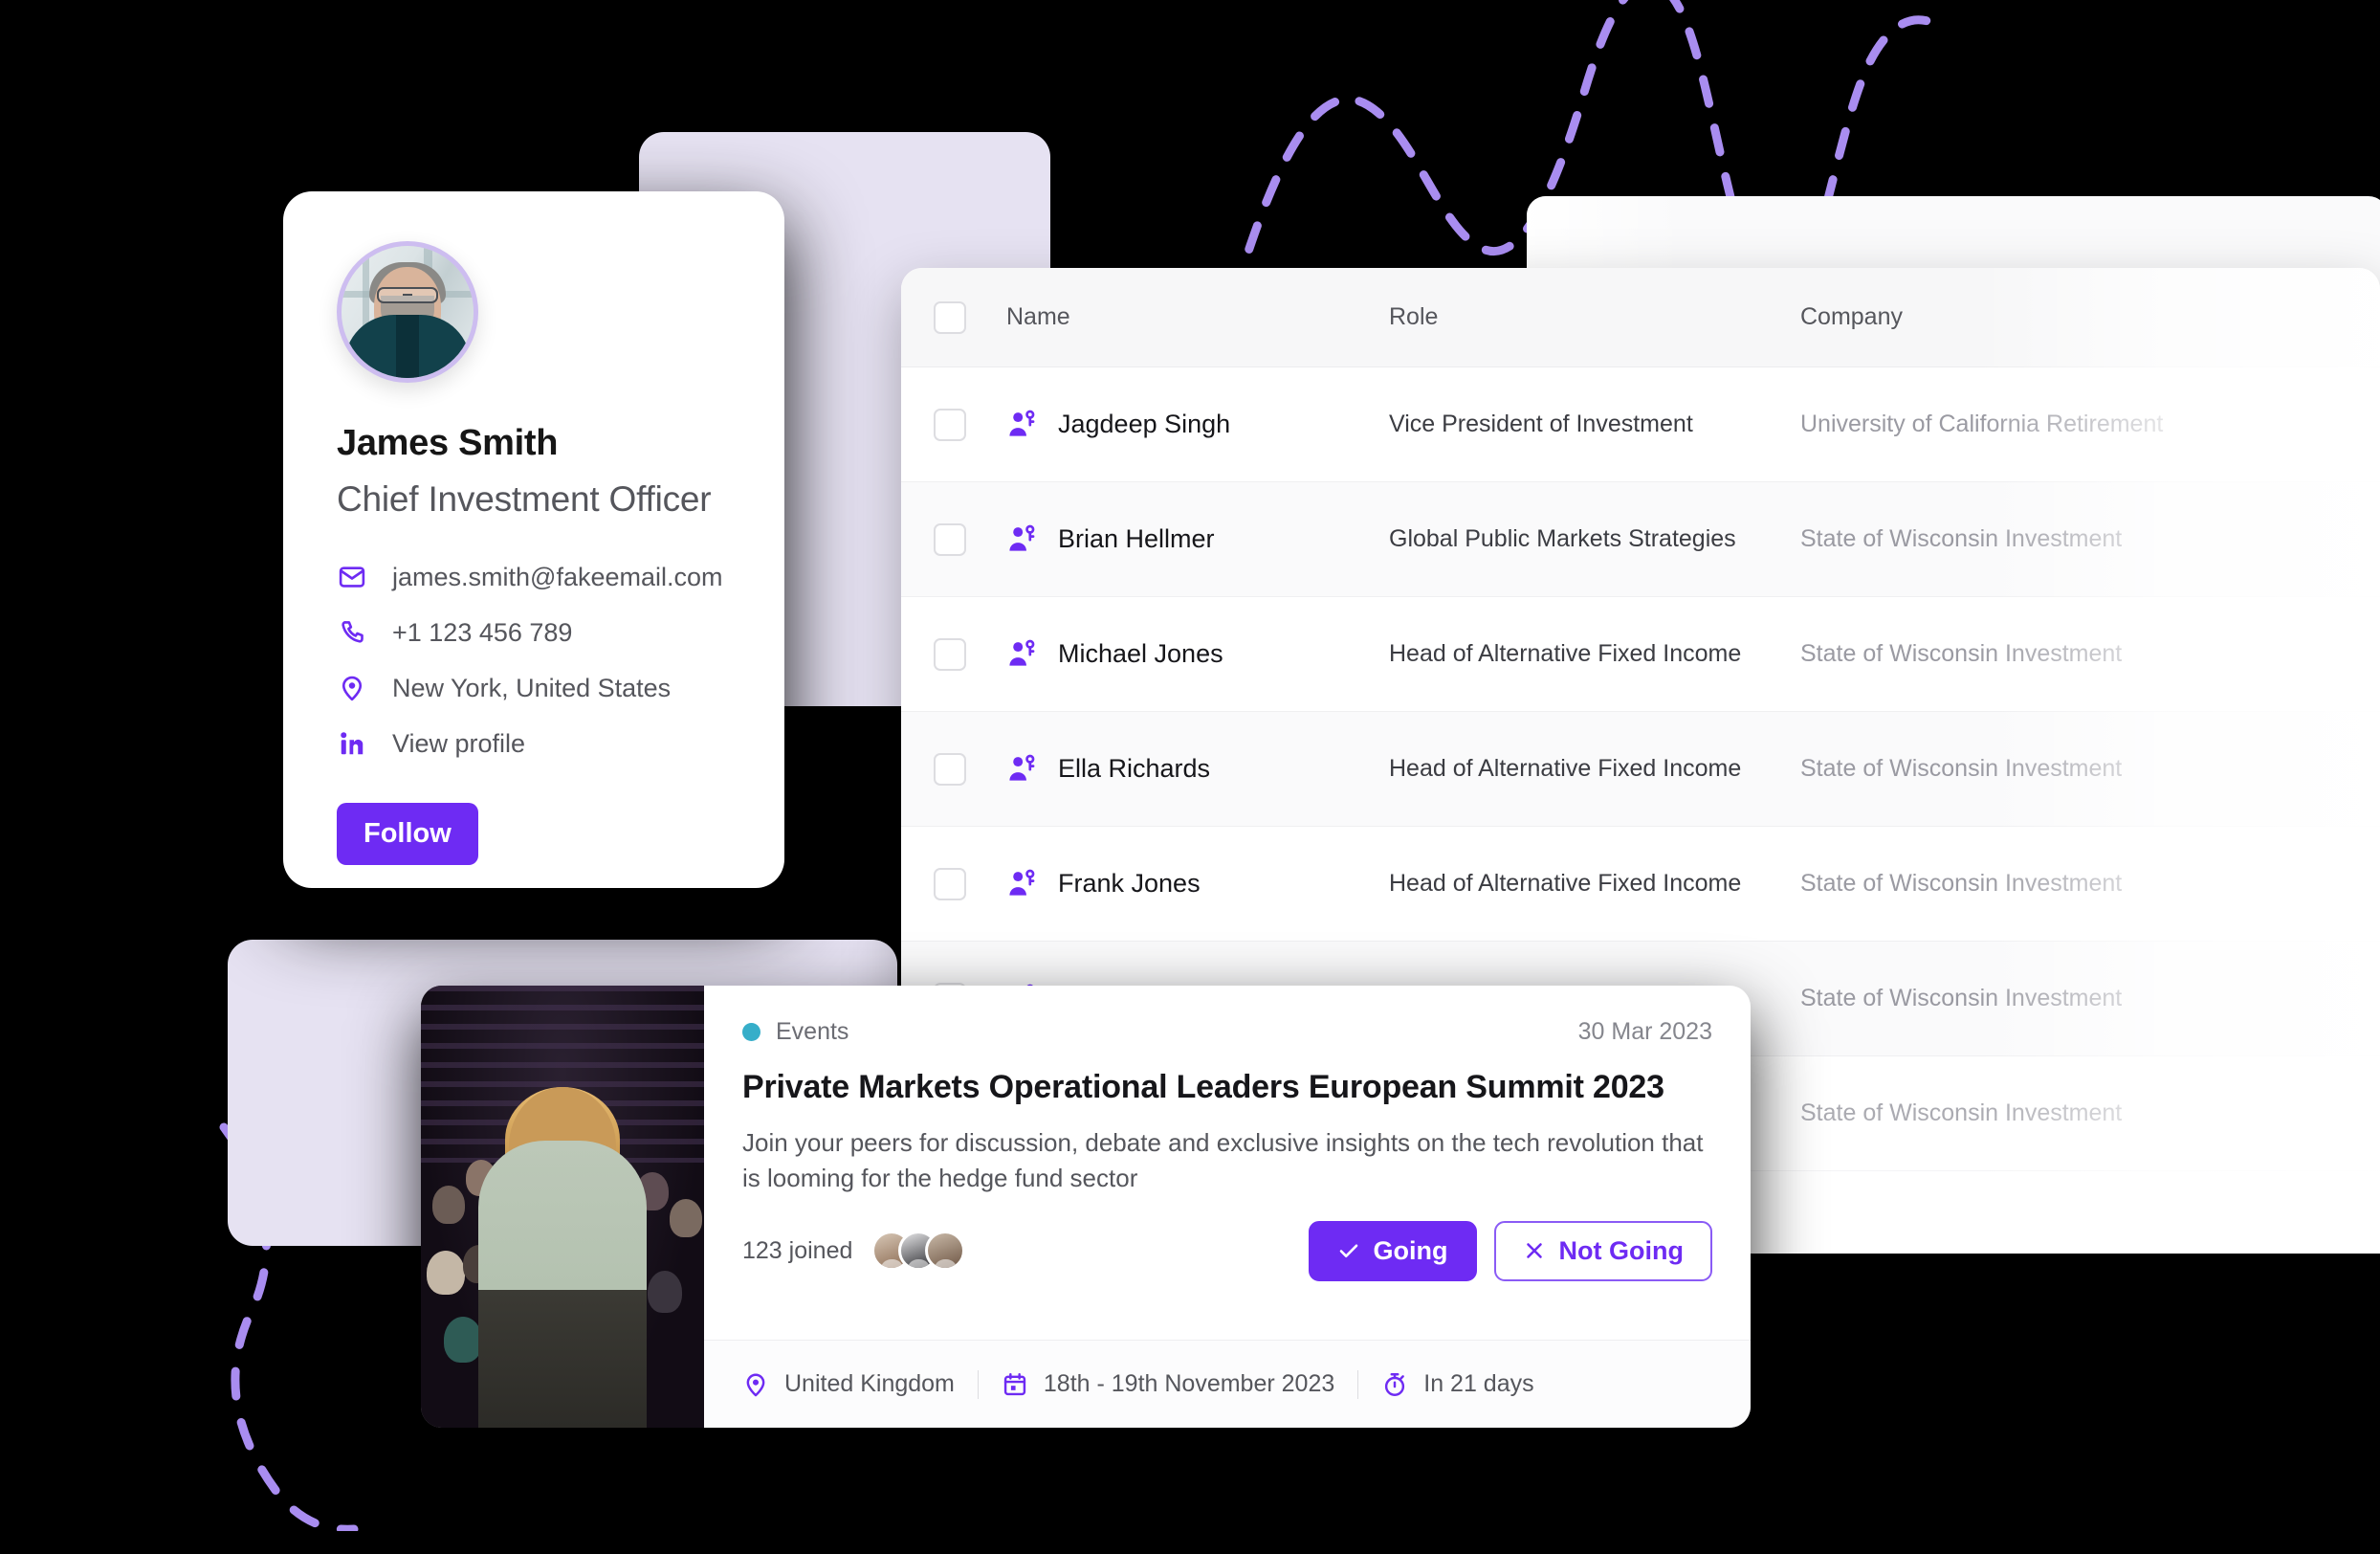 The image size is (2380, 1554). Describe the element at coordinates (558, 576) in the screenshot. I see `contact-email-text: james.smith@fakeemail.com` at that location.